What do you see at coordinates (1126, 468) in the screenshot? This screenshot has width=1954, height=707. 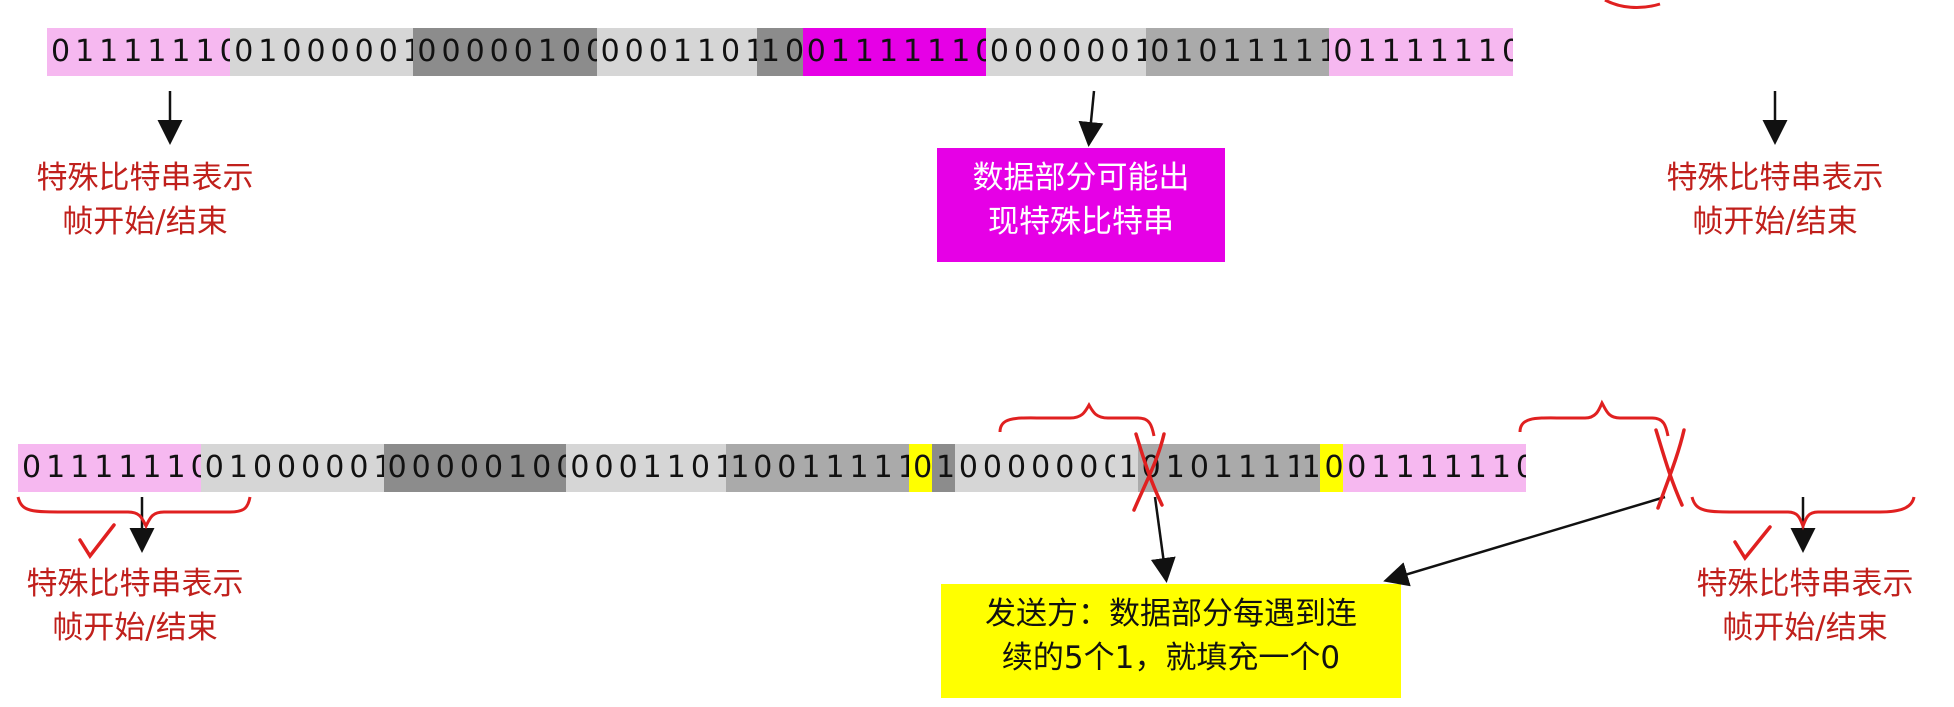 I see `bit-segment-light-gray: 1` at bounding box center [1126, 468].